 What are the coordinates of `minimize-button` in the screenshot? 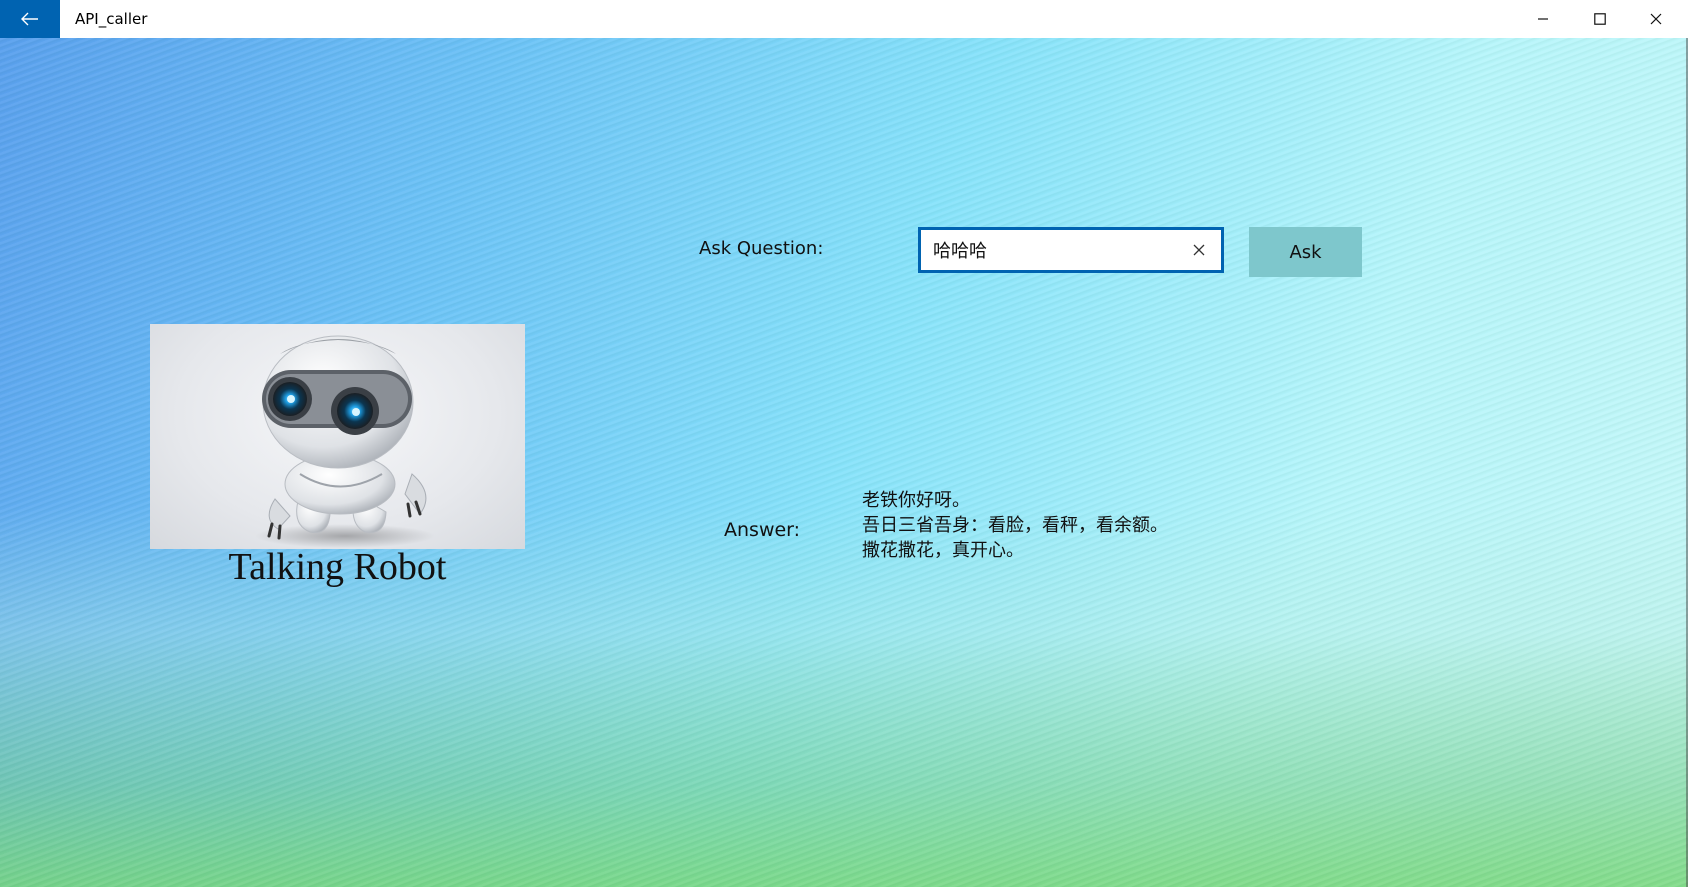 It's located at (1543, 19).